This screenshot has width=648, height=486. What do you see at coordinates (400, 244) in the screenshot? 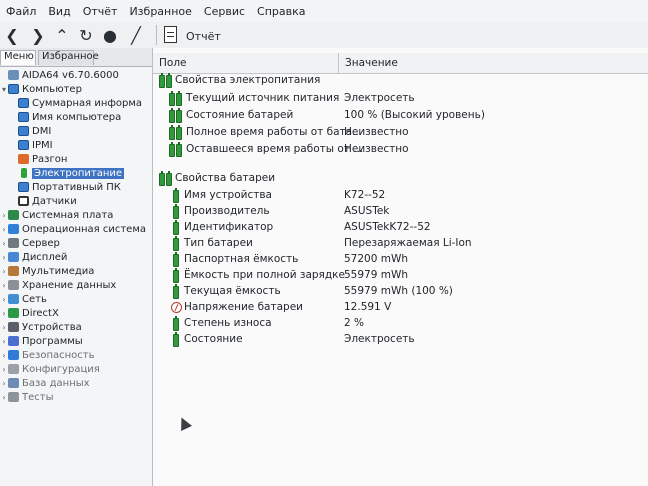
I see `table-row: Тип батареи Перезаряжаемая Li-Ion` at bounding box center [400, 244].